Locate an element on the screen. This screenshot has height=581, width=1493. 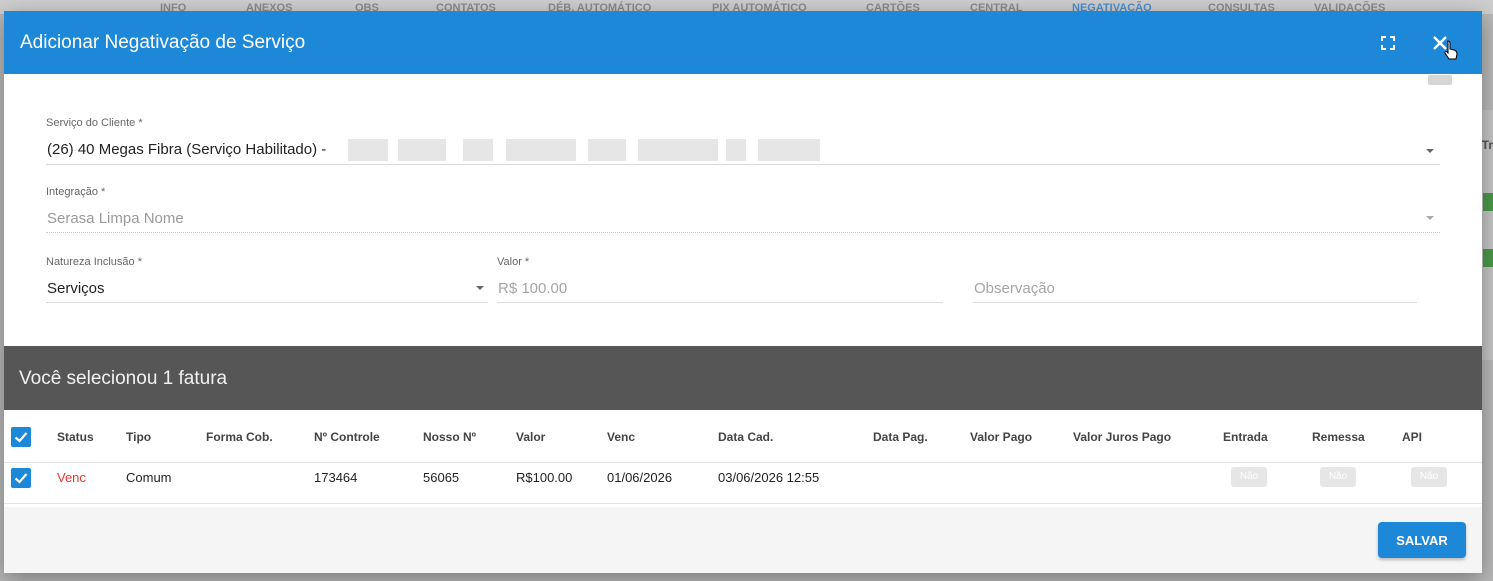
cell-data-cad: 03/06/2026 12:55 is located at coordinates (769, 477).